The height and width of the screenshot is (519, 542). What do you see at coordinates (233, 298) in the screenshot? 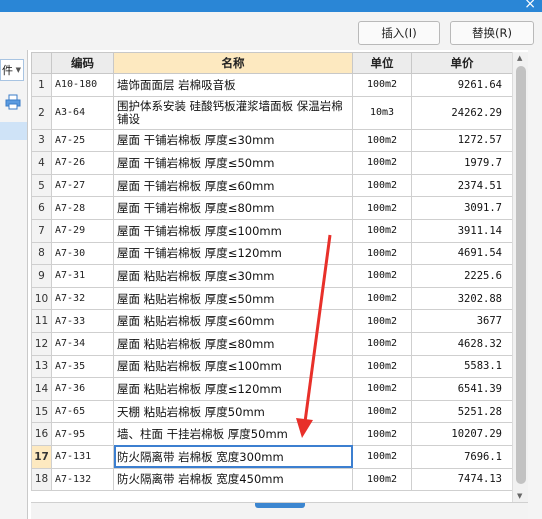
I see `name-cell: 屋面 粘贴岩棉板 厚度≤50mm` at bounding box center [233, 298].